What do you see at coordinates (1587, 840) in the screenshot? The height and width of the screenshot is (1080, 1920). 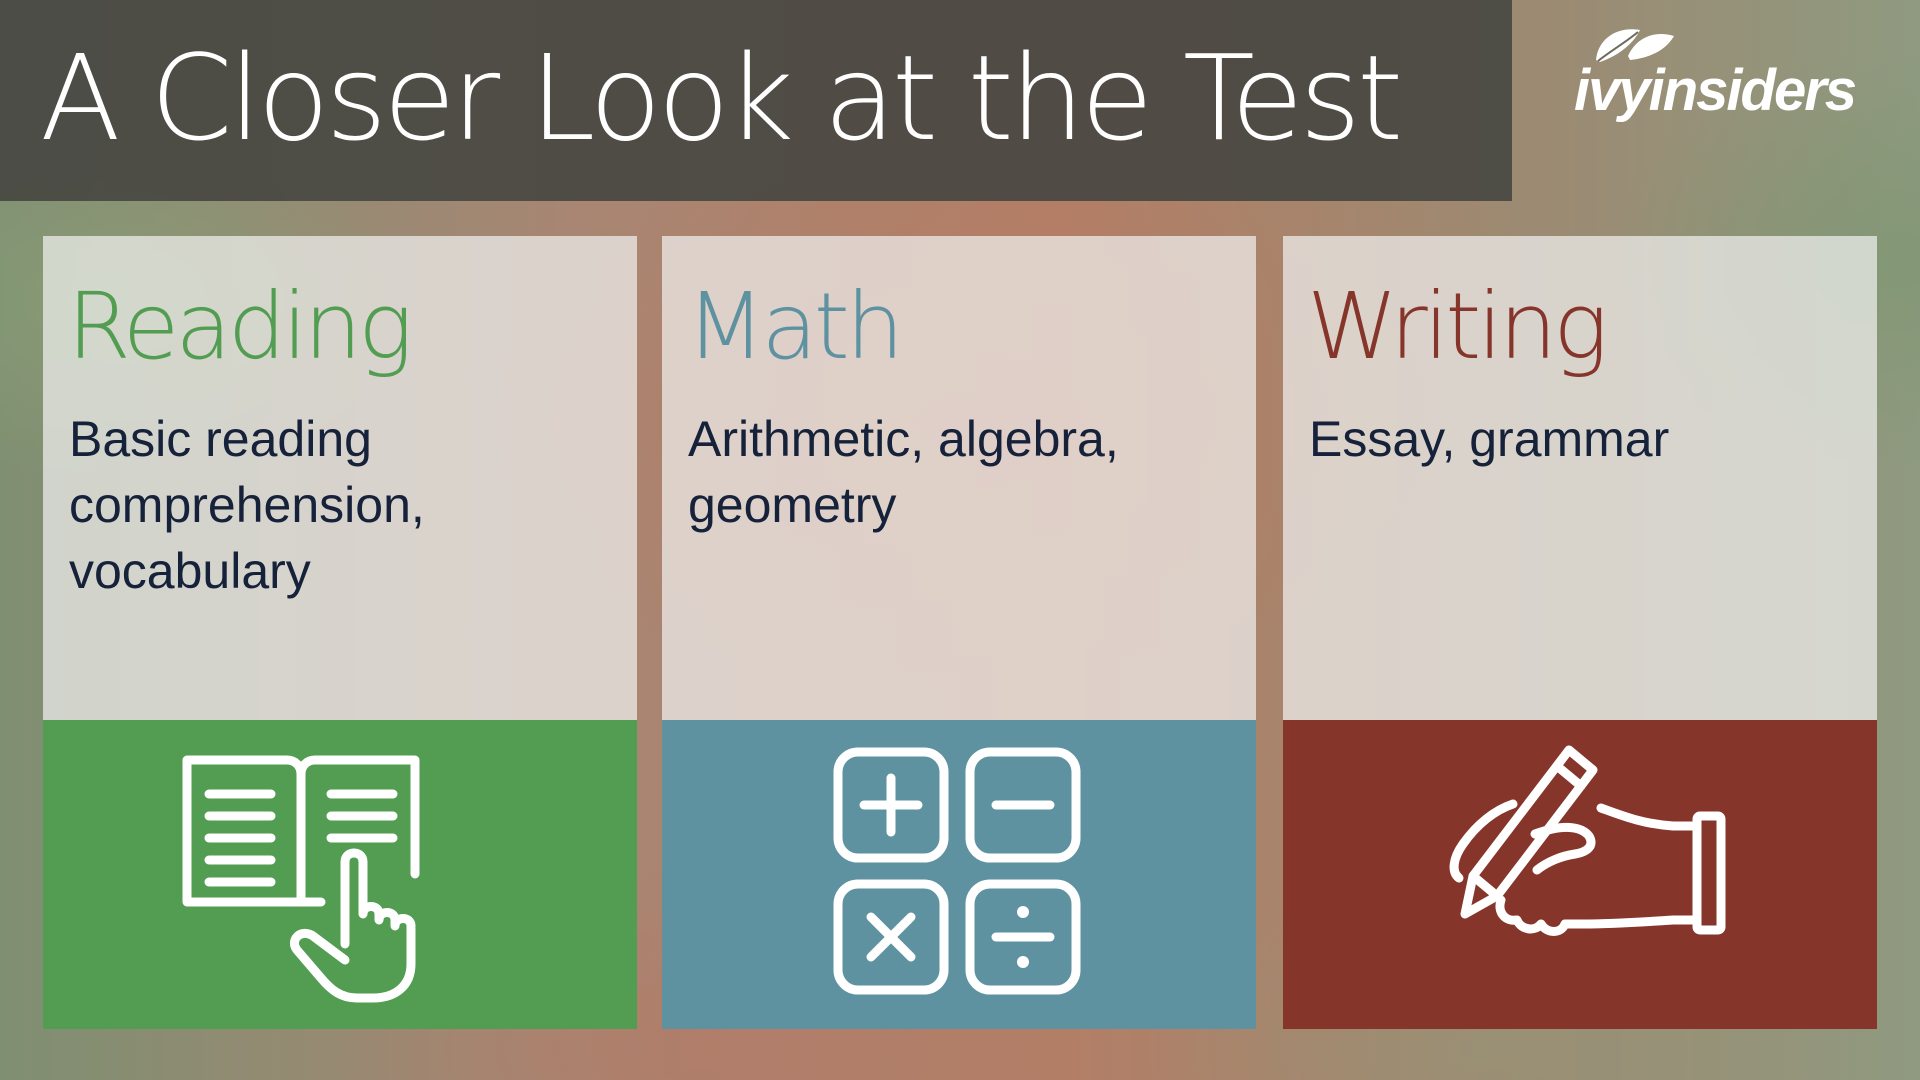 I see `hand-writing-pencil-icon` at bounding box center [1587, 840].